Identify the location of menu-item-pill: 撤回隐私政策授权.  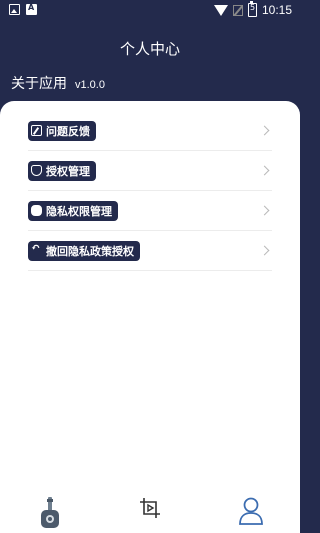
(84, 250).